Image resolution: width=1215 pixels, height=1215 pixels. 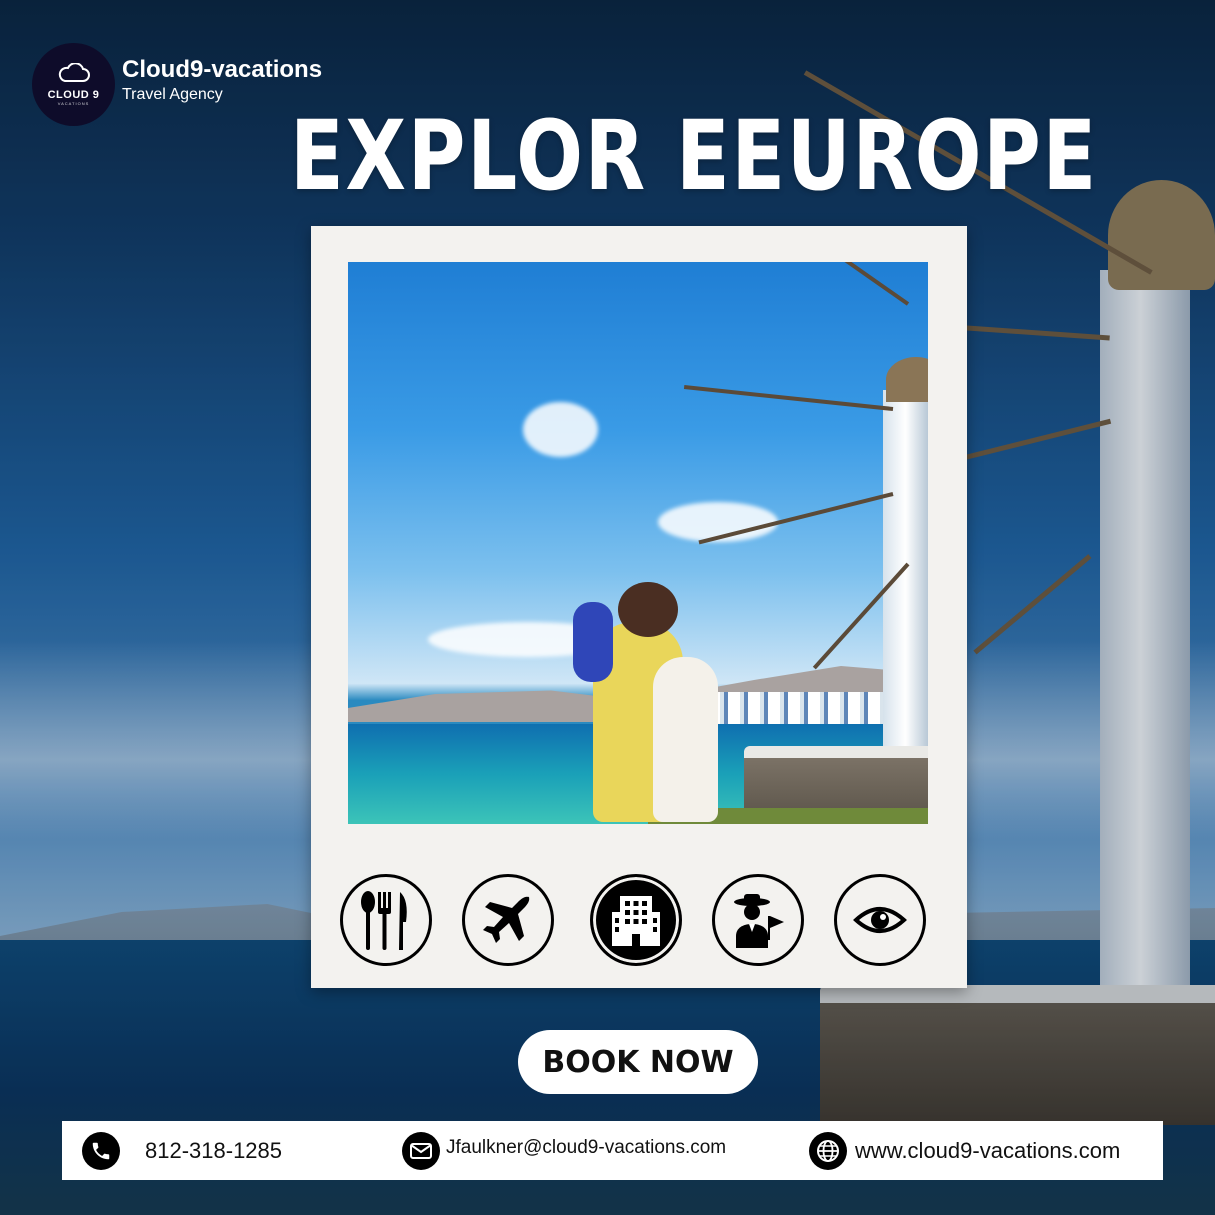 What do you see at coordinates (988, 1150) in the screenshot?
I see `website-url: www.cloud9-vacations.com` at bounding box center [988, 1150].